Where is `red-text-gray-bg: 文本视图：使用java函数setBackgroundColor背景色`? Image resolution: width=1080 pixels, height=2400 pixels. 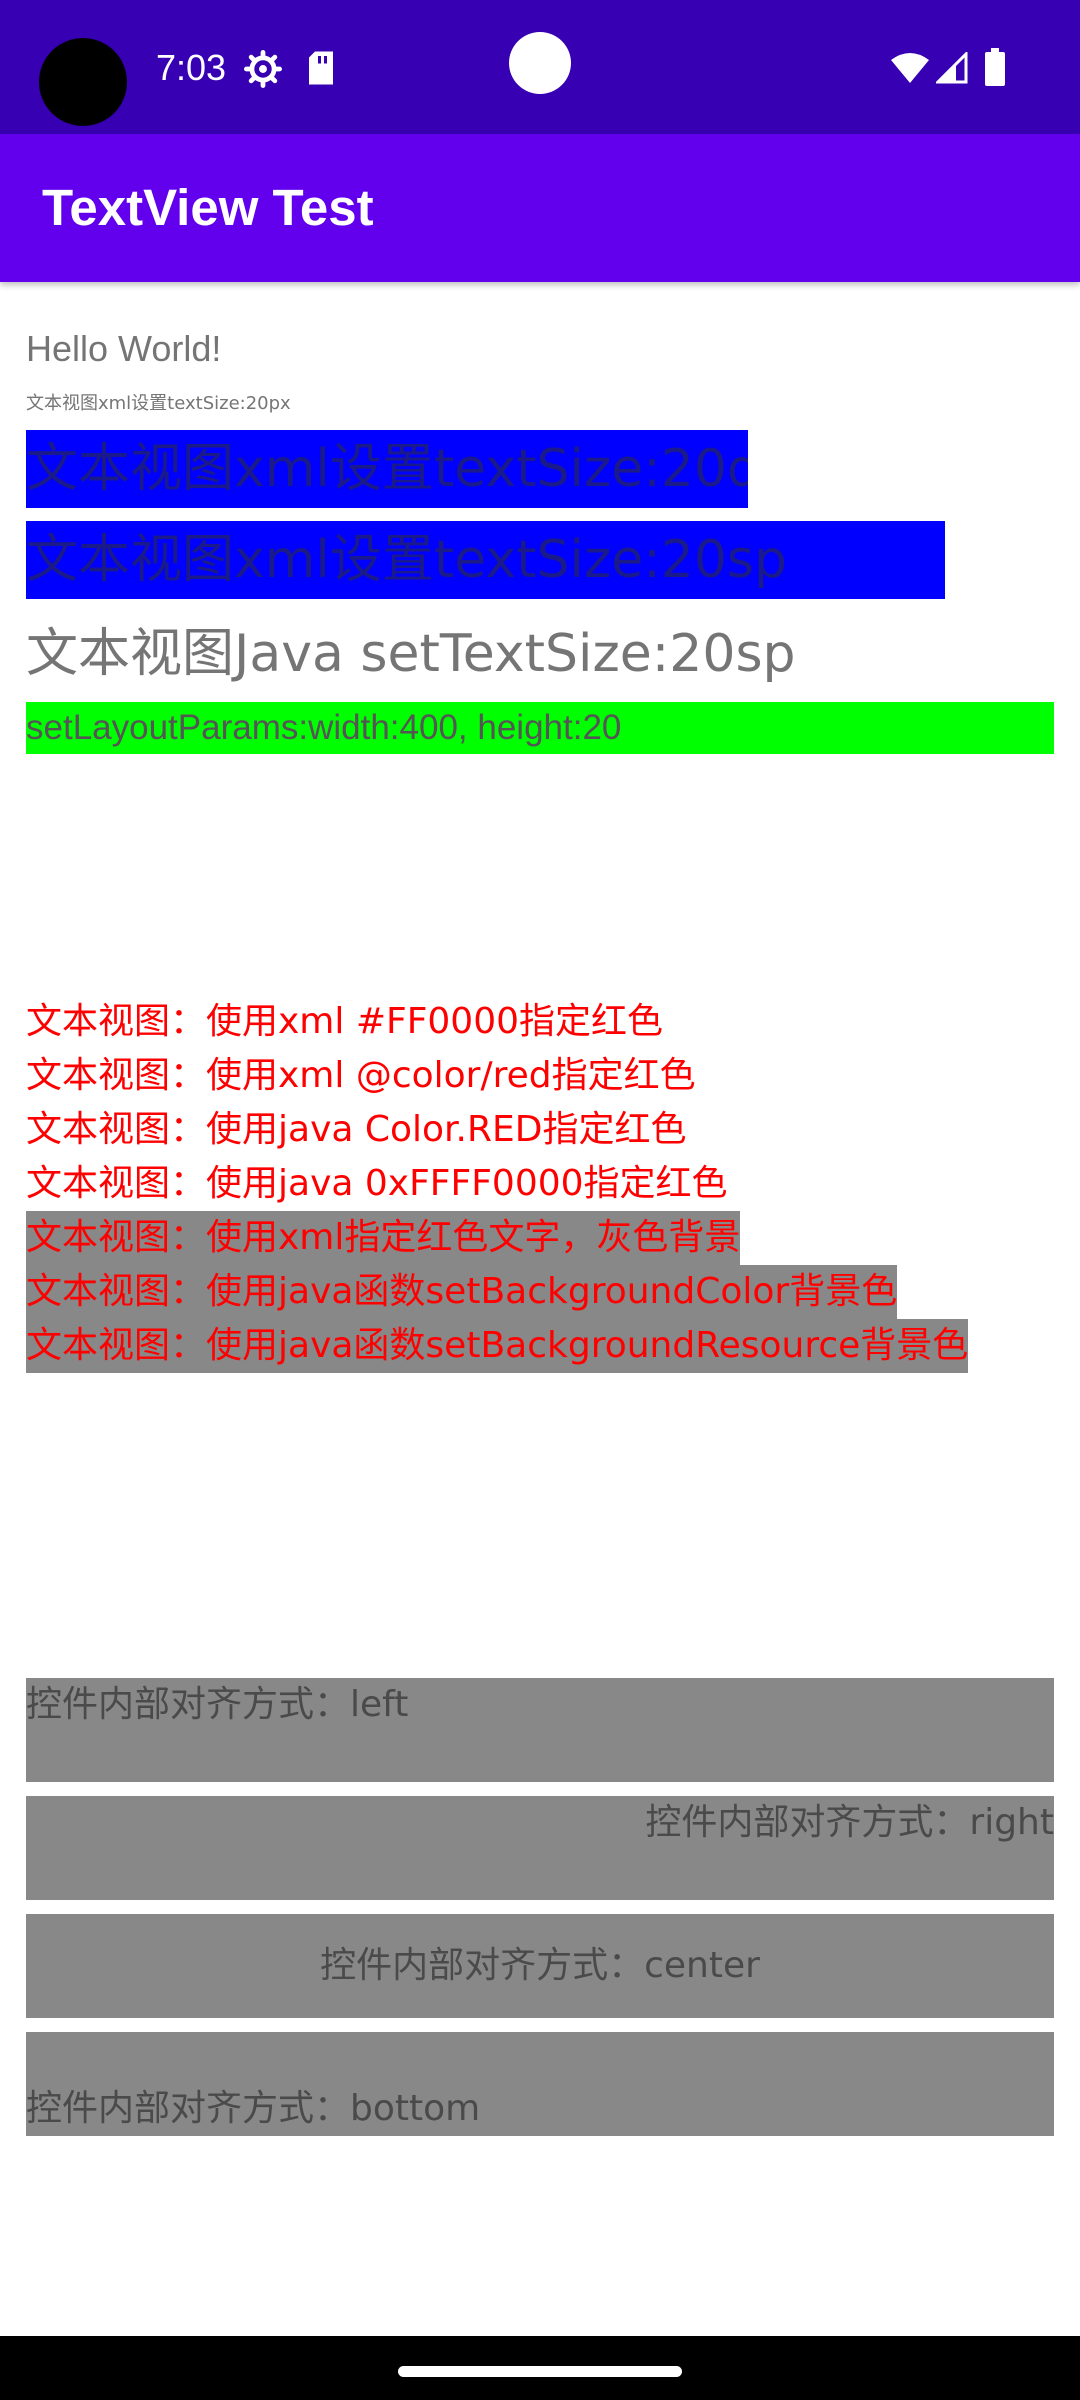
red-text-gray-bg: 文本视图：使用java函数setBackgroundColor背景色 is located at coordinates (462, 1292).